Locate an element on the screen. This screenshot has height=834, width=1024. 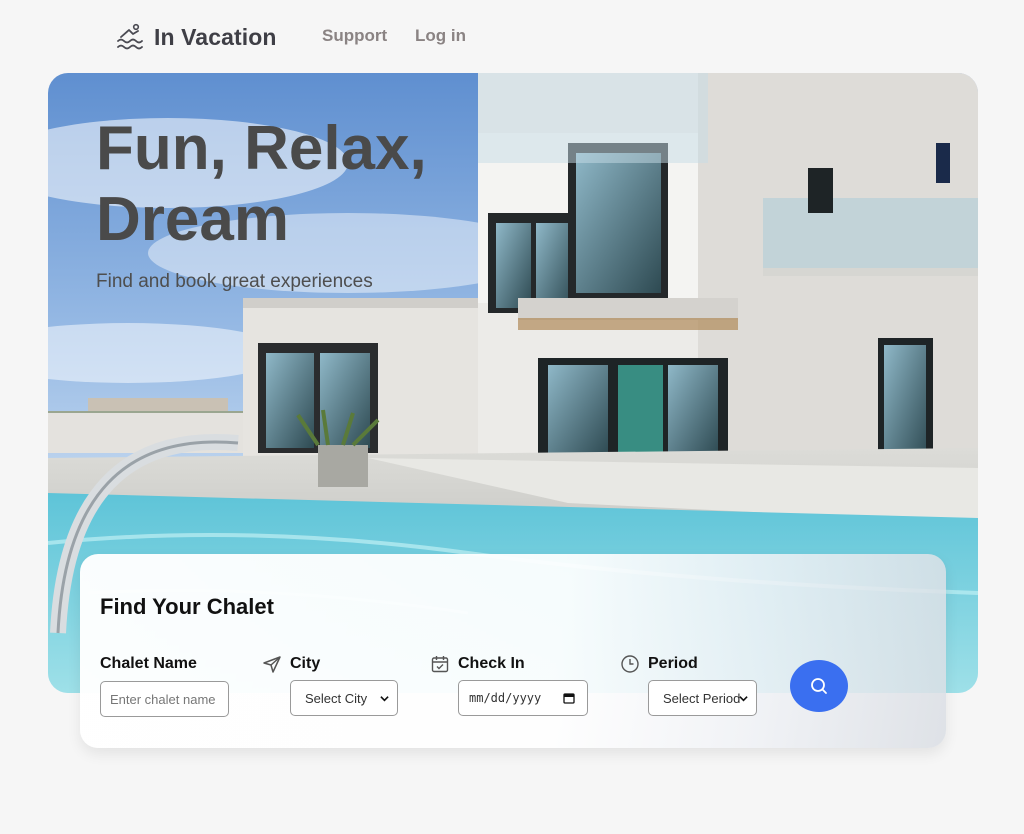
chalet-name-label-text: Chalet Name is located at coordinates (148, 663).